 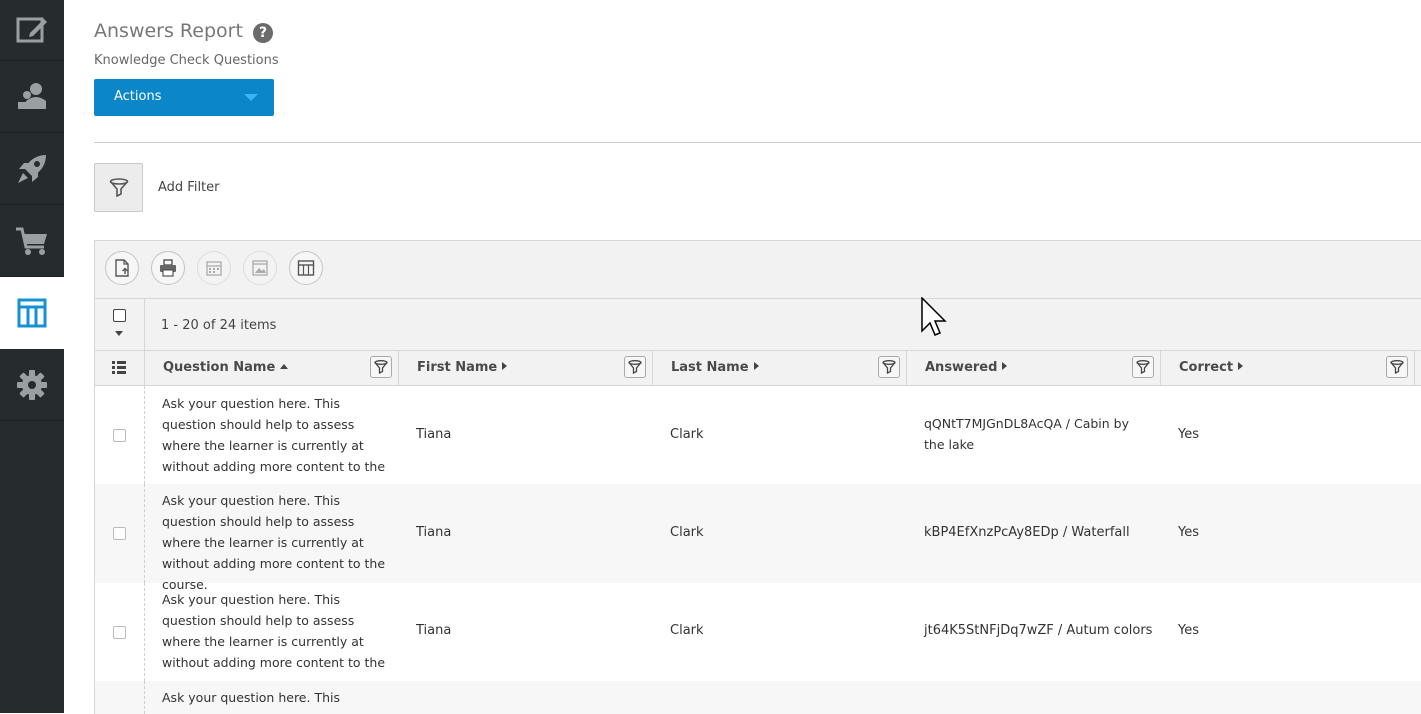 What do you see at coordinates (226, 367) in the screenshot?
I see `column-label-question-name: Question Name` at bounding box center [226, 367].